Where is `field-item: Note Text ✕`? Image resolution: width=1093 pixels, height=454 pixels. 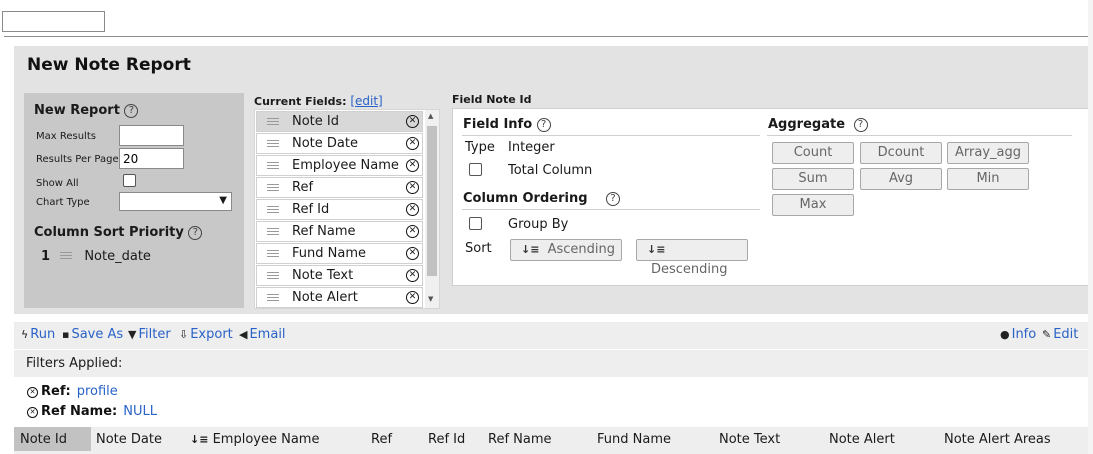 field-item: Note Text ✕ is located at coordinates (339, 275).